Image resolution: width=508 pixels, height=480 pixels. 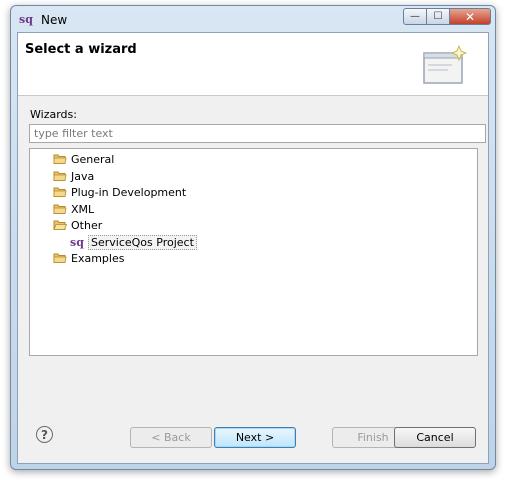 I want to click on next-button: Next >, so click(x=255, y=437).